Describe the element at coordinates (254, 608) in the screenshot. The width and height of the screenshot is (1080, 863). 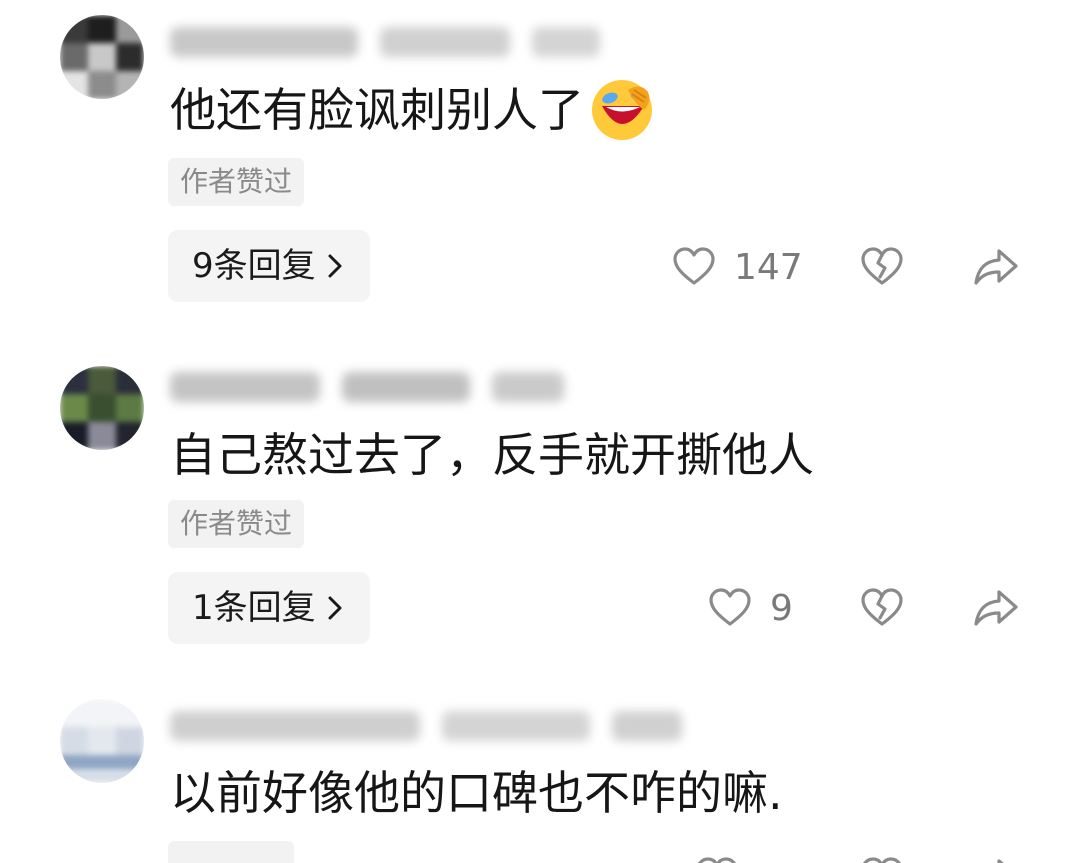
I see `reply-count-label: 1条回复` at that location.